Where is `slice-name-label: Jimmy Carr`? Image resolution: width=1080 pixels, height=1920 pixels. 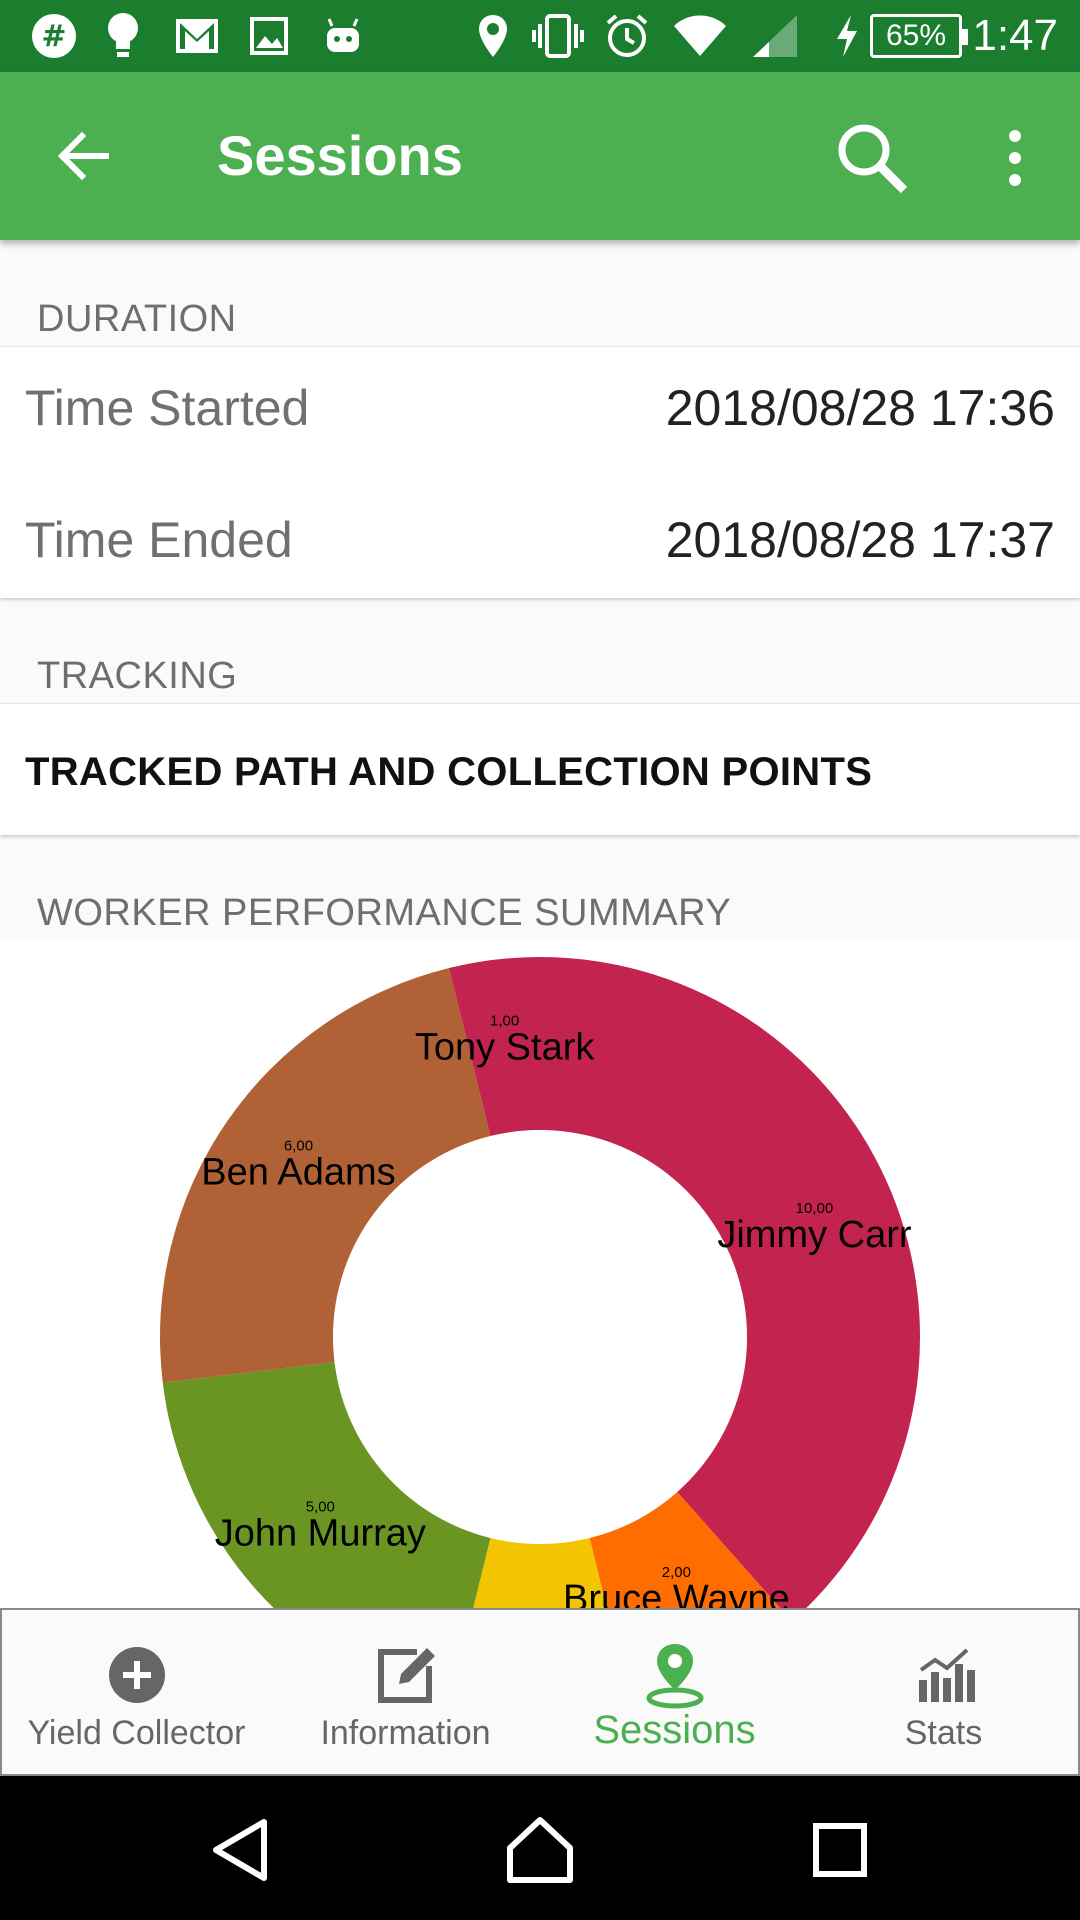
slice-name-label: Jimmy Carr is located at coordinates (814, 1235).